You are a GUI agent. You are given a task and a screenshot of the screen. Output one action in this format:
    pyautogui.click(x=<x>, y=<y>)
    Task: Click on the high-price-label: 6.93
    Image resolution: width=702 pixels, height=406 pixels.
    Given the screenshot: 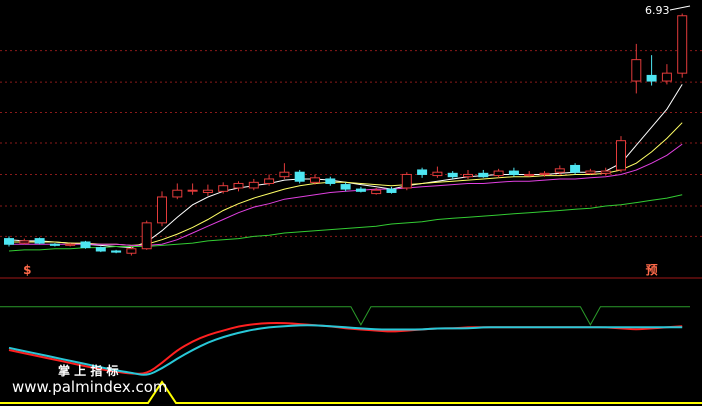 What is the action you would take?
    pyautogui.click(x=657, y=10)
    